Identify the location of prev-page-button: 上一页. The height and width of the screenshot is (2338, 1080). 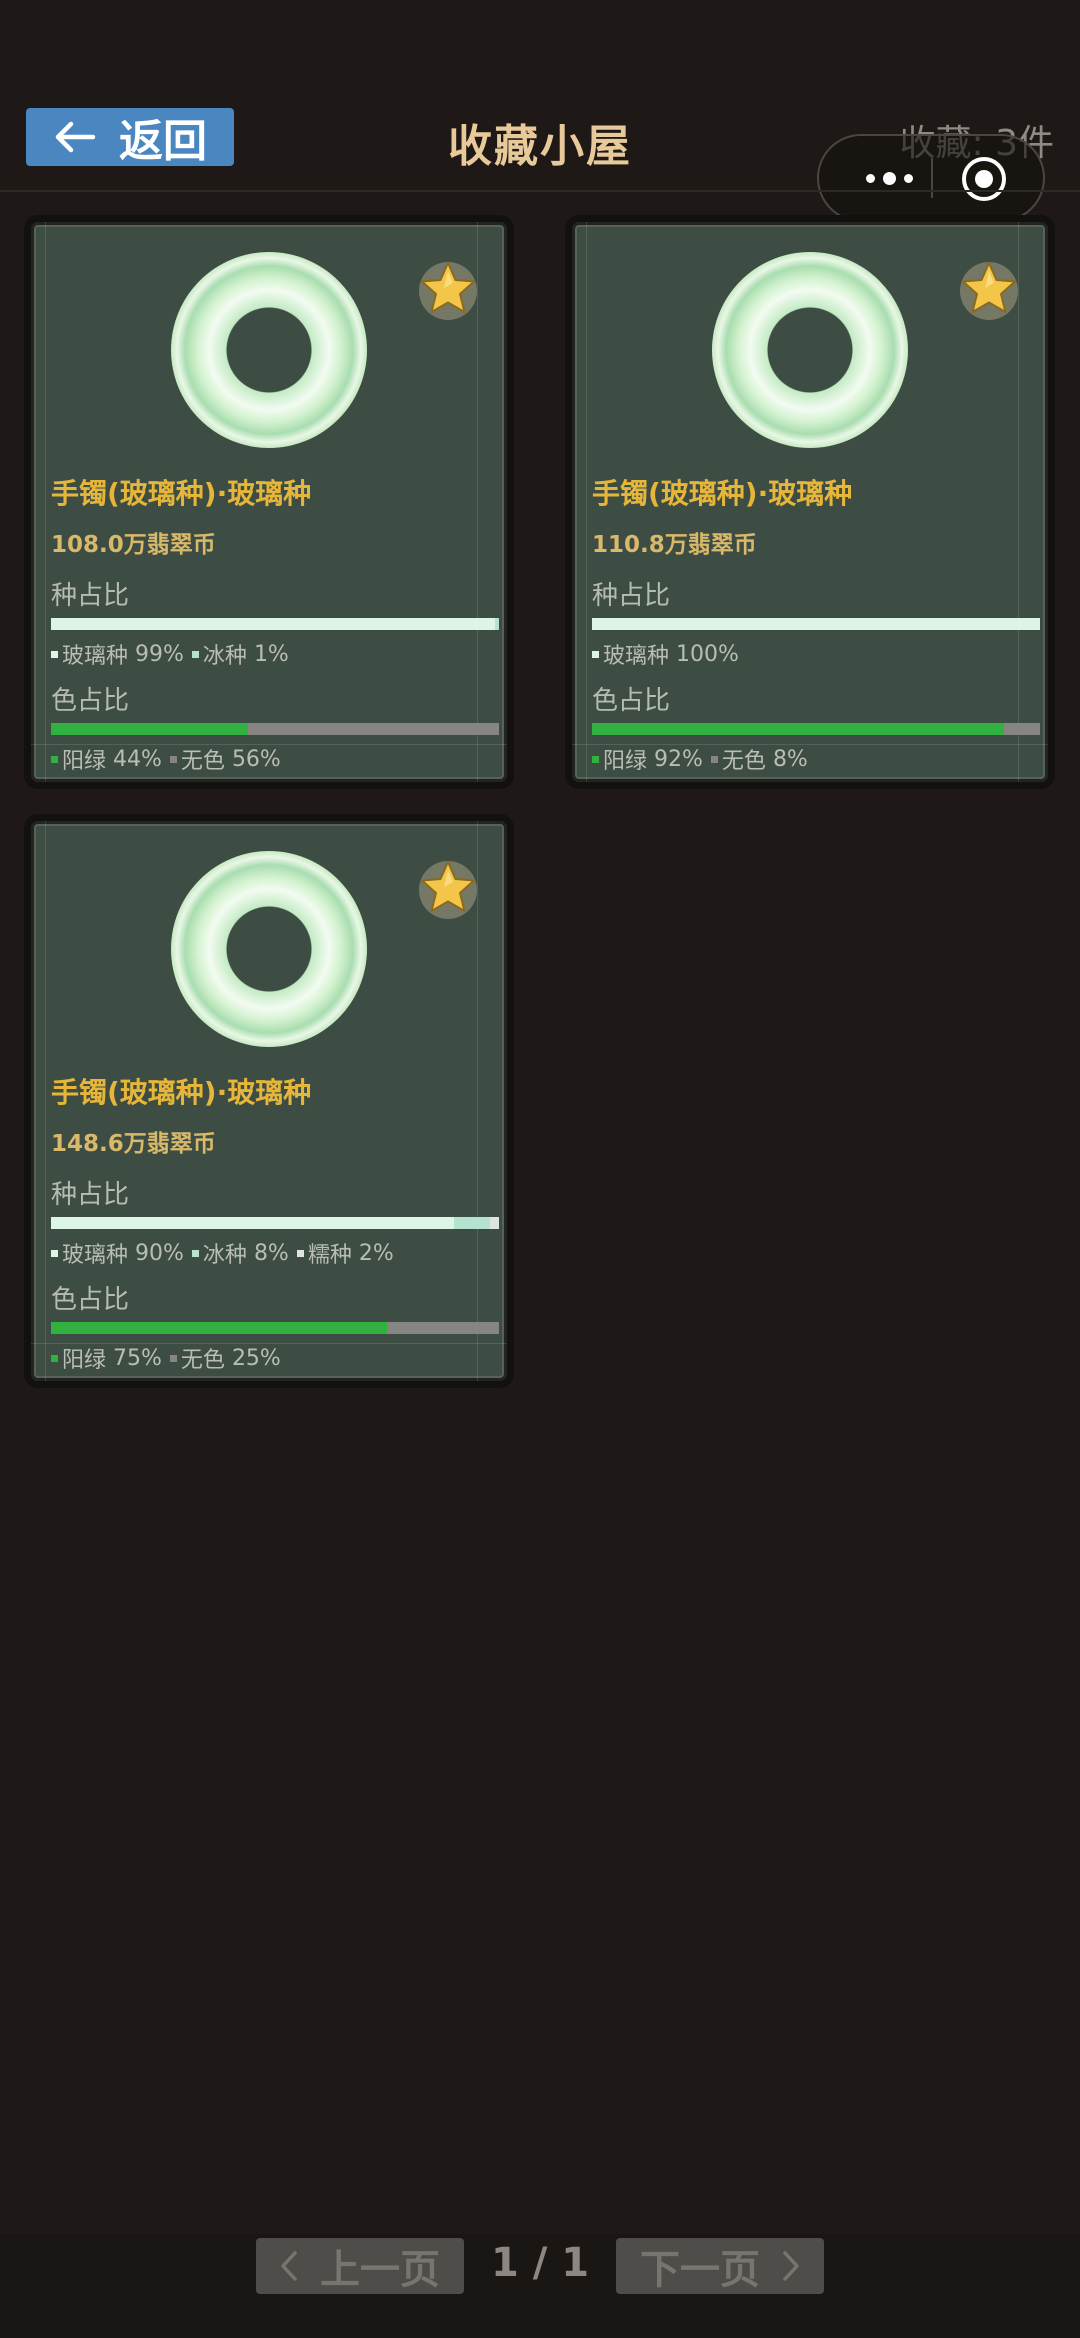
(360, 2266).